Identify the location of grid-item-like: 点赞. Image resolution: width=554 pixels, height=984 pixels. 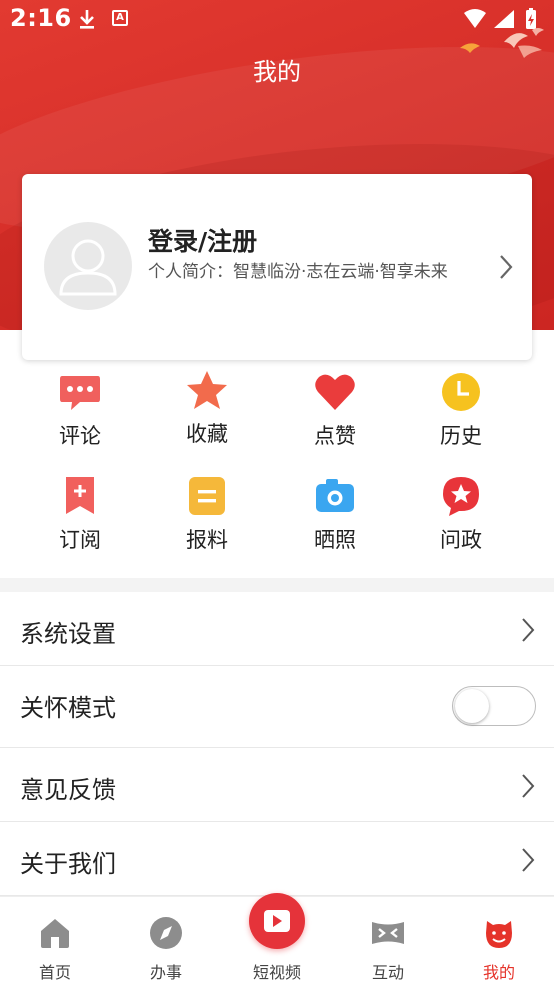
(335, 410).